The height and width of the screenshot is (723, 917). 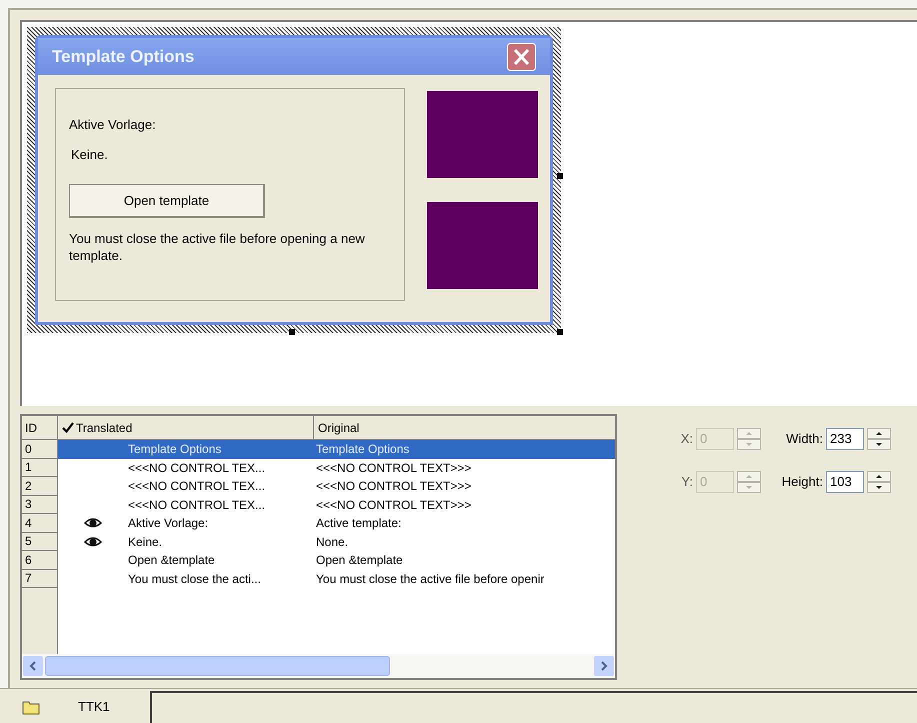 What do you see at coordinates (172, 561) in the screenshot?
I see `translated-text: Open &template` at bounding box center [172, 561].